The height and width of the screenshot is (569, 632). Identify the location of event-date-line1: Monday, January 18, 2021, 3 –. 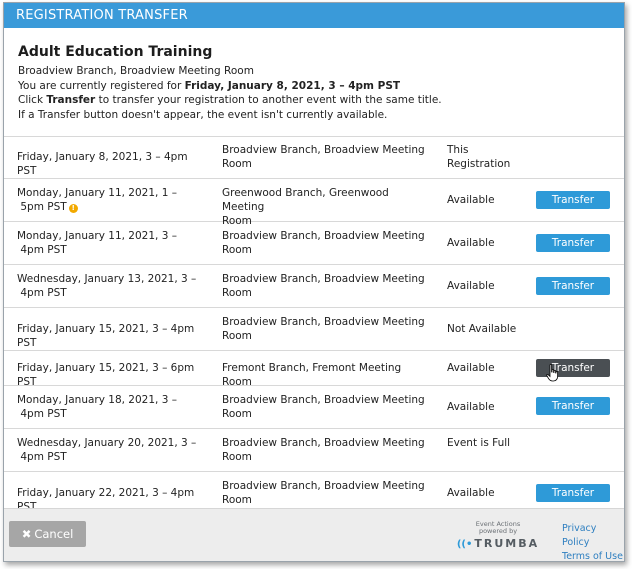
(97, 400).